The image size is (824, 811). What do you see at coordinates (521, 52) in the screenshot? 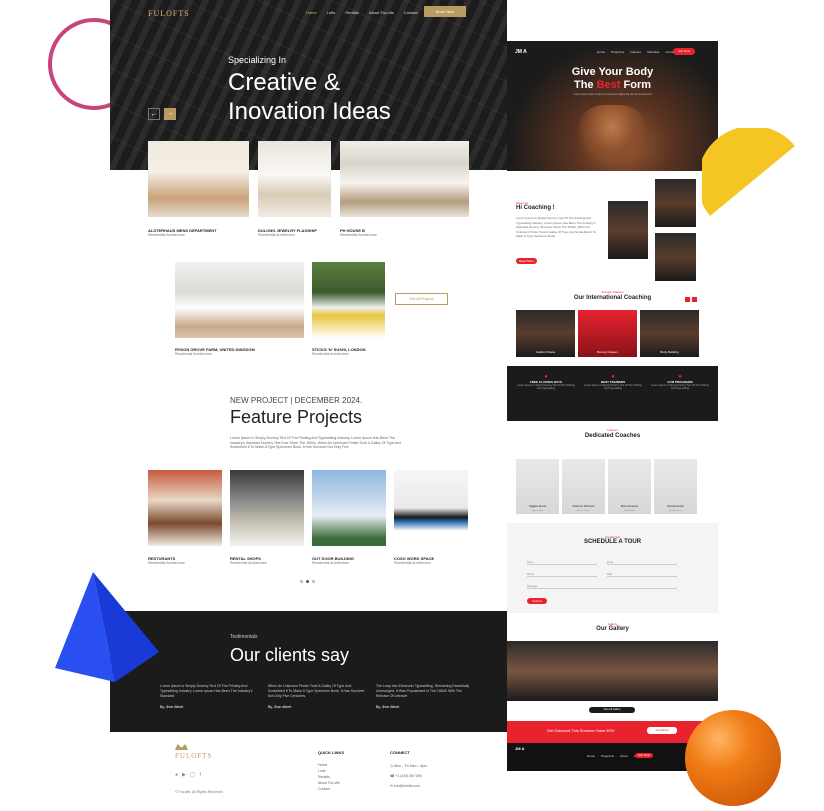
I see `gym-logo: JM A` at bounding box center [521, 52].